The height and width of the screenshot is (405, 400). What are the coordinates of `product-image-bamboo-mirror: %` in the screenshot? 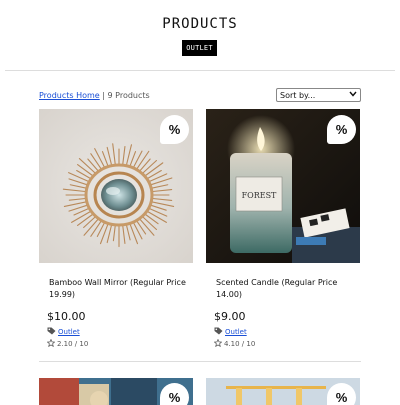 It's located at (116, 186).